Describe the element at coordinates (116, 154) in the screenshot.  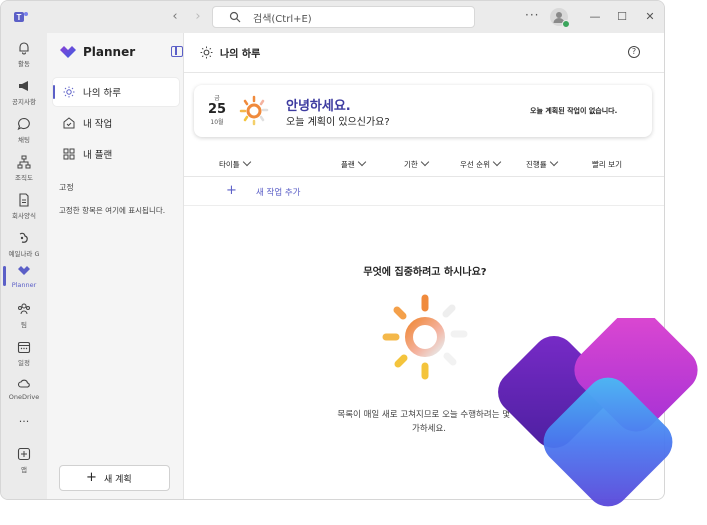
I see `nav-item-my-plans: 내 플랜` at that location.